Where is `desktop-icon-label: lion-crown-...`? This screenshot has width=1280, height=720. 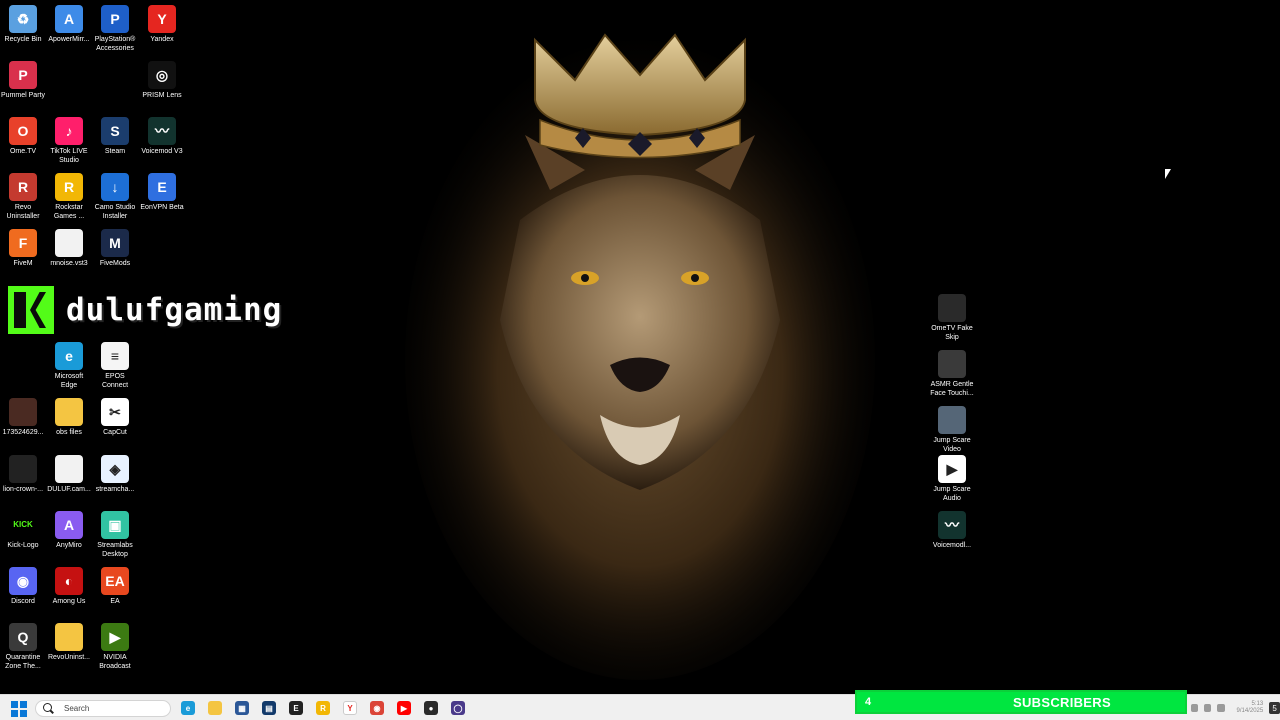 desktop-icon-label: lion-crown-... is located at coordinates (23, 489).